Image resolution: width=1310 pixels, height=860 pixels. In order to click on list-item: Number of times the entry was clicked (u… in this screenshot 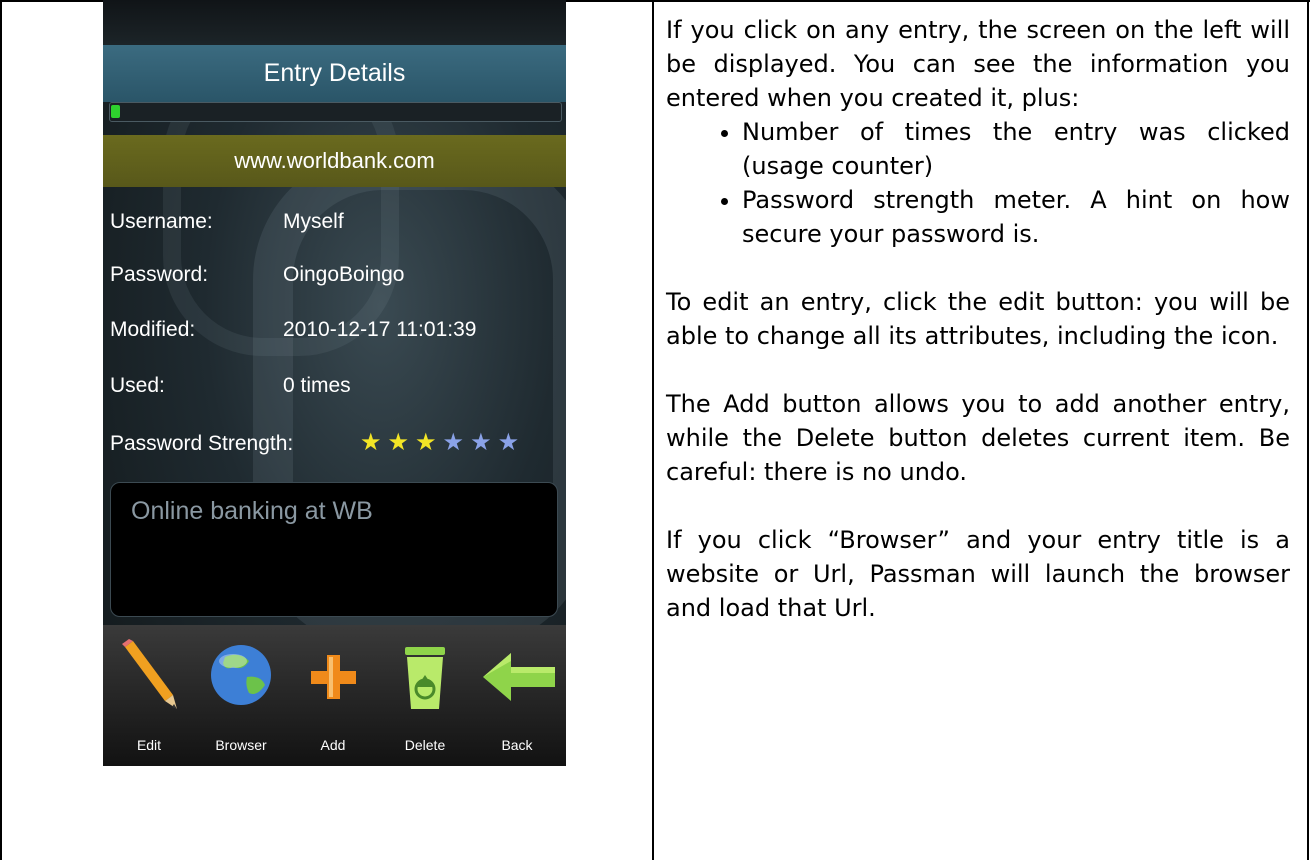, I will do `click(1016, 149)`.